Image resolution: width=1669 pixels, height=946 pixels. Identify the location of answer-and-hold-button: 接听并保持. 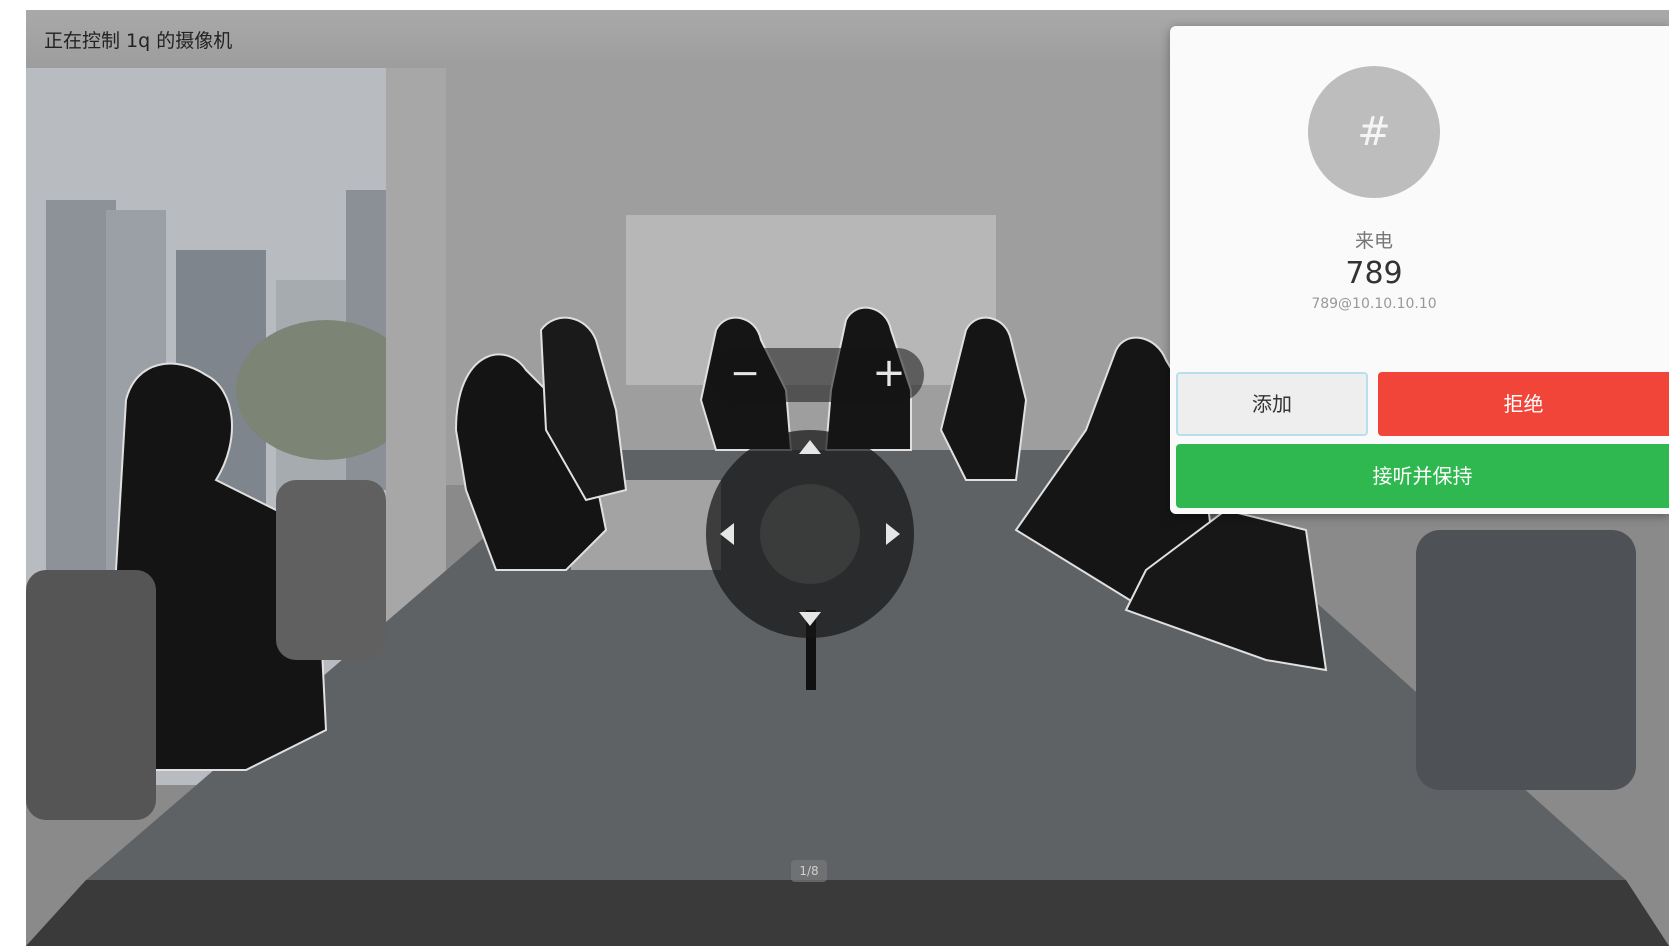
(1422, 476).